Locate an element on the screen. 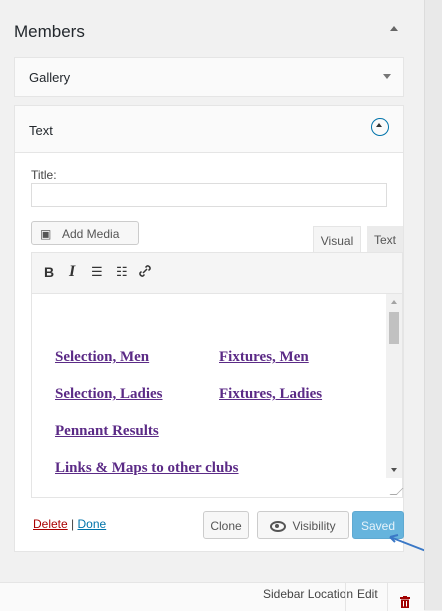 Image resolution: width=442 pixels, height=611 pixels. page-scroll-edge is located at coordinates (433, 305).